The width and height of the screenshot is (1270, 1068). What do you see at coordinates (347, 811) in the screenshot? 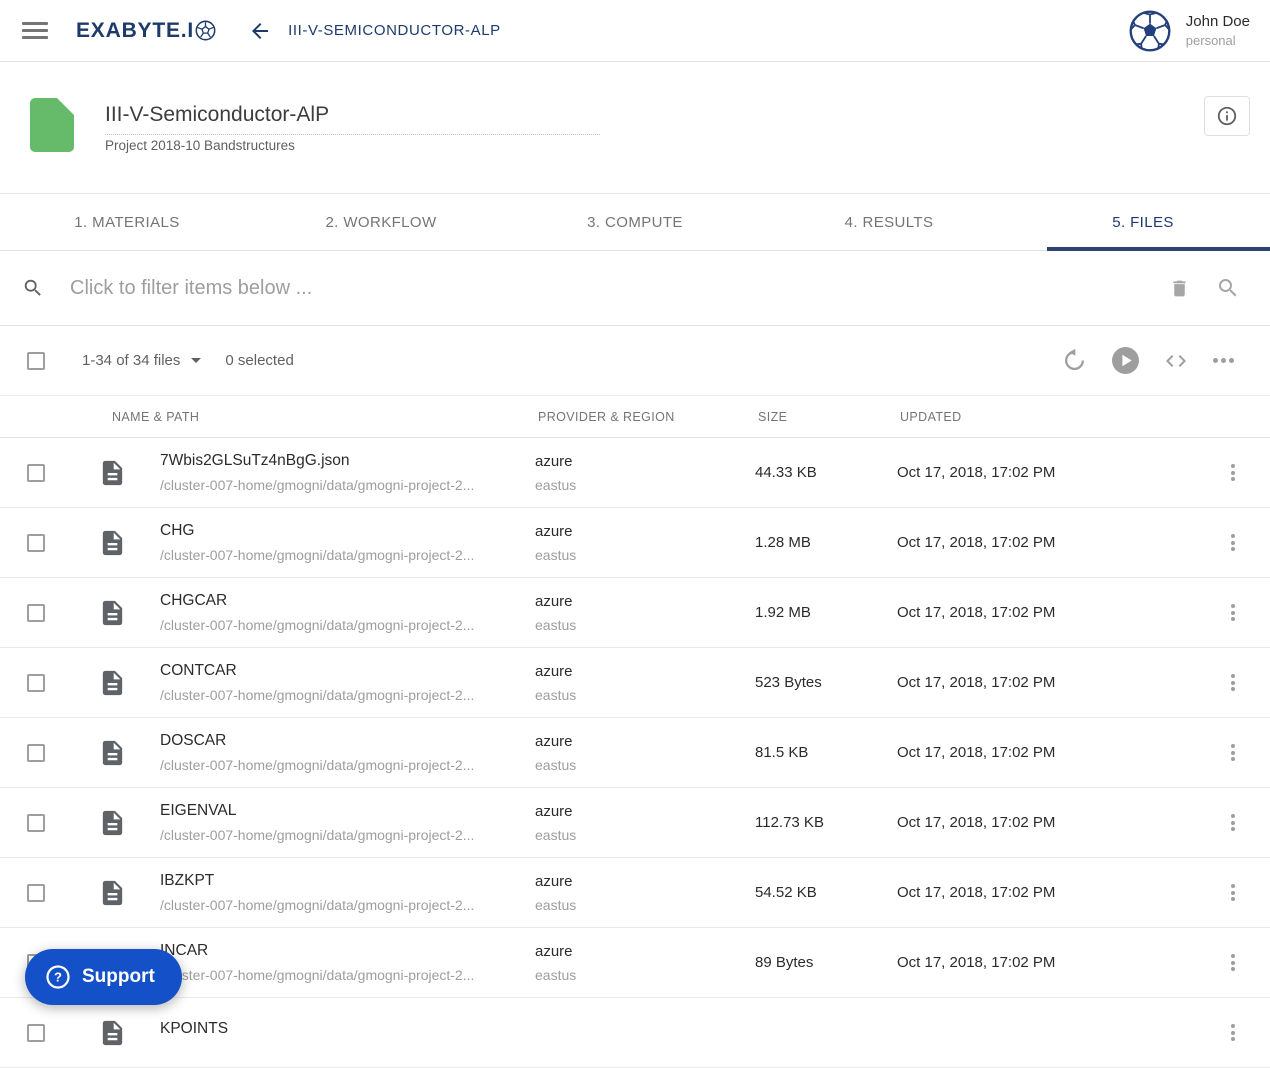
I see `file-name: EIGENVAL` at bounding box center [347, 811].